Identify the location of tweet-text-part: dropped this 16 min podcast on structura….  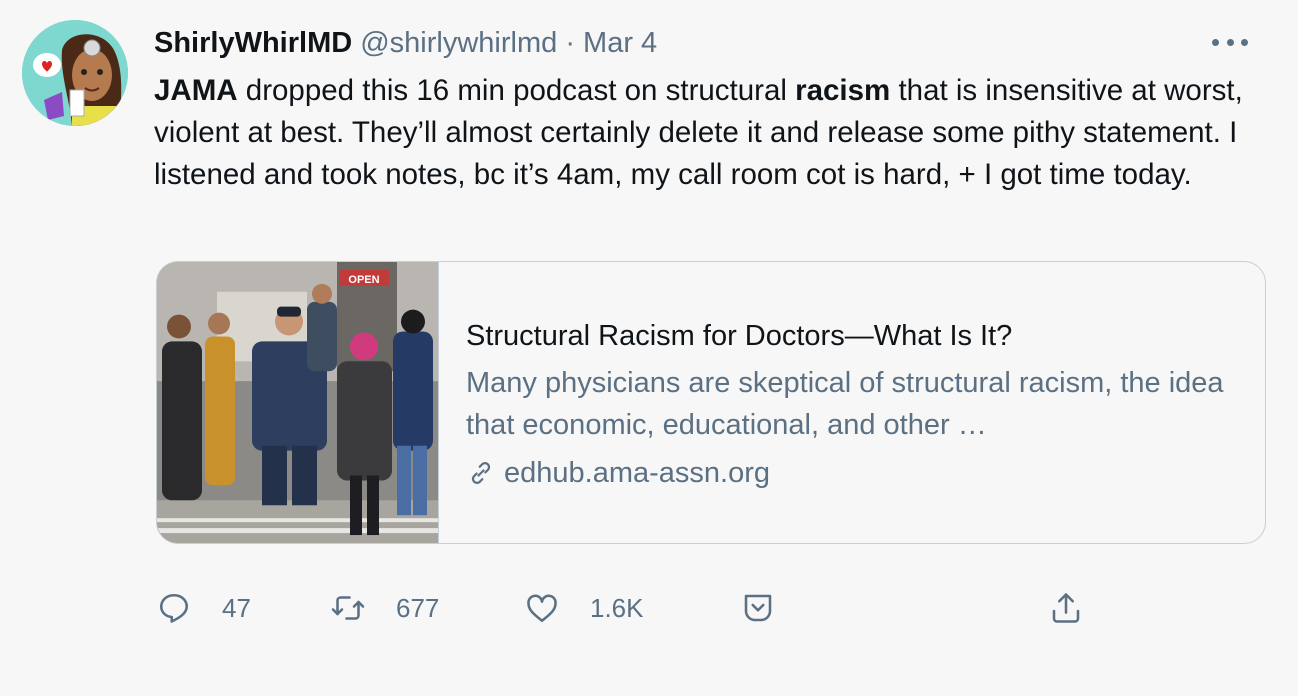
(516, 90).